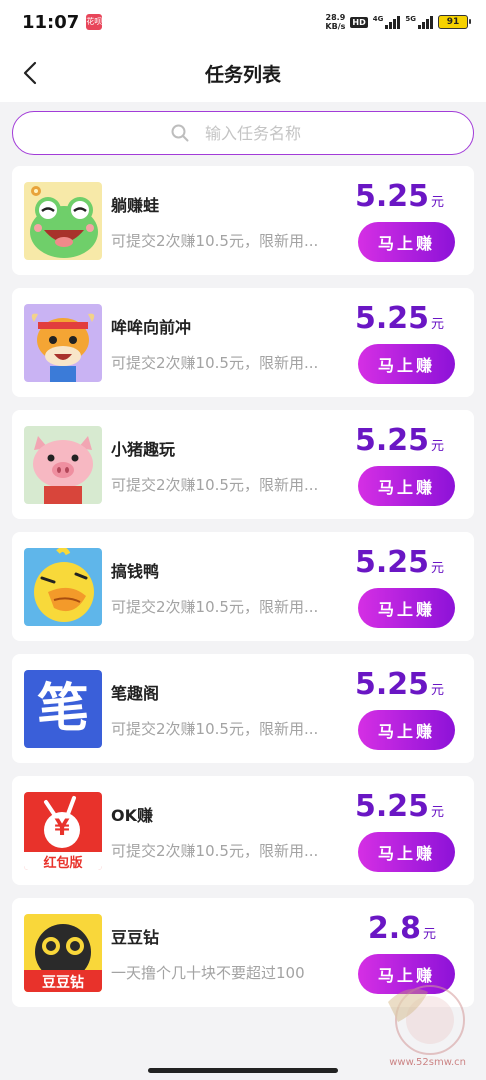 This screenshot has width=486, height=1080. What do you see at coordinates (63, 465) in the screenshot?
I see `pig-icon` at bounding box center [63, 465].